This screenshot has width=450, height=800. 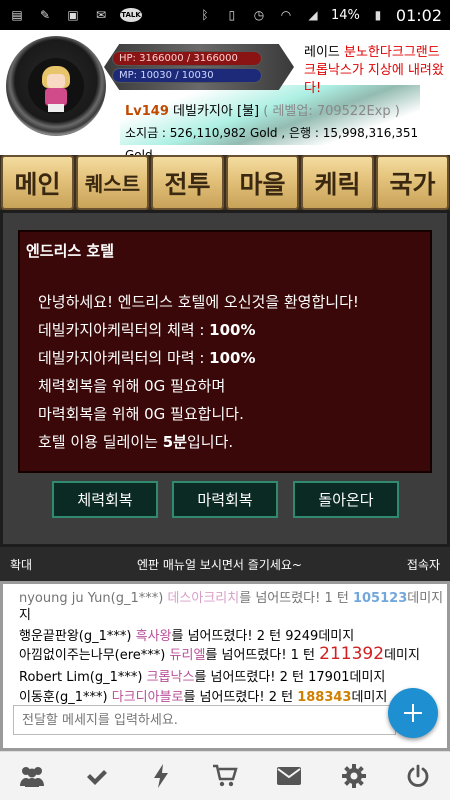 What do you see at coordinates (17, 15) in the screenshot?
I see `clipboard-icon: ▤` at bounding box center [17, 15].